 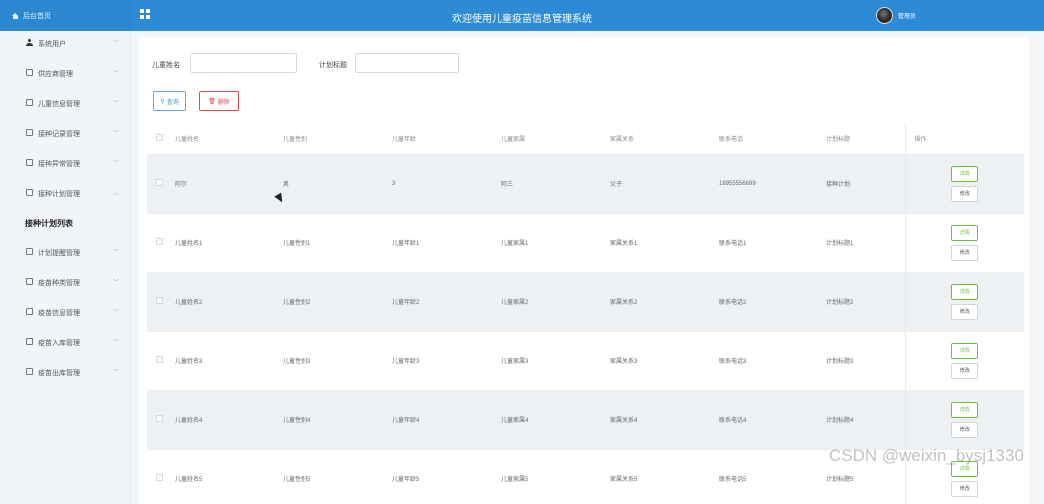 What do you see at coordinates (328, 139) in the screenshot?
I see `column-header: 儿童性别` at bounding box center [328, 139].